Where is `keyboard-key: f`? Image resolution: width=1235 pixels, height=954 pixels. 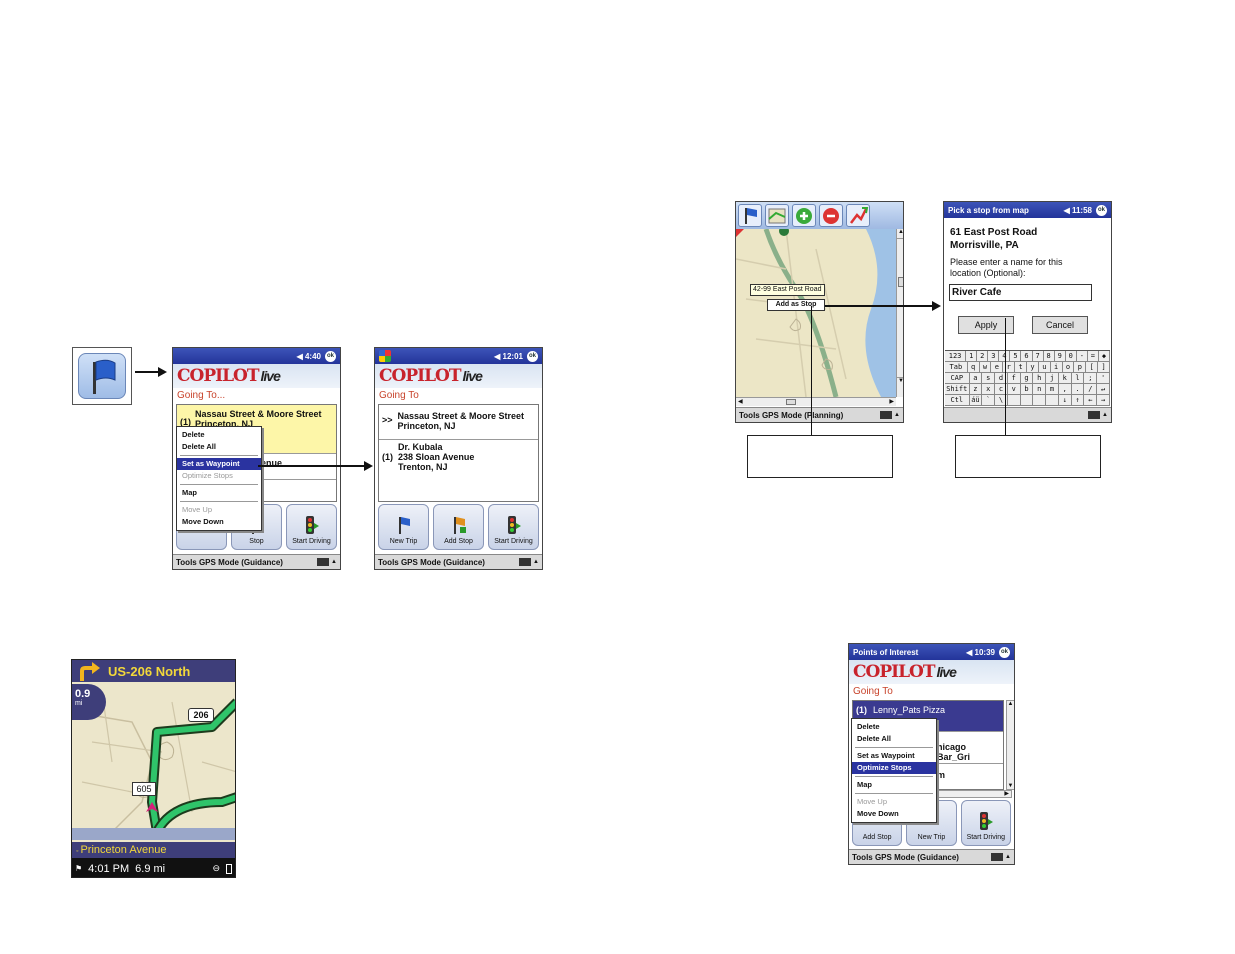 keyboard-key: f is located at coordinates (1014, 378).